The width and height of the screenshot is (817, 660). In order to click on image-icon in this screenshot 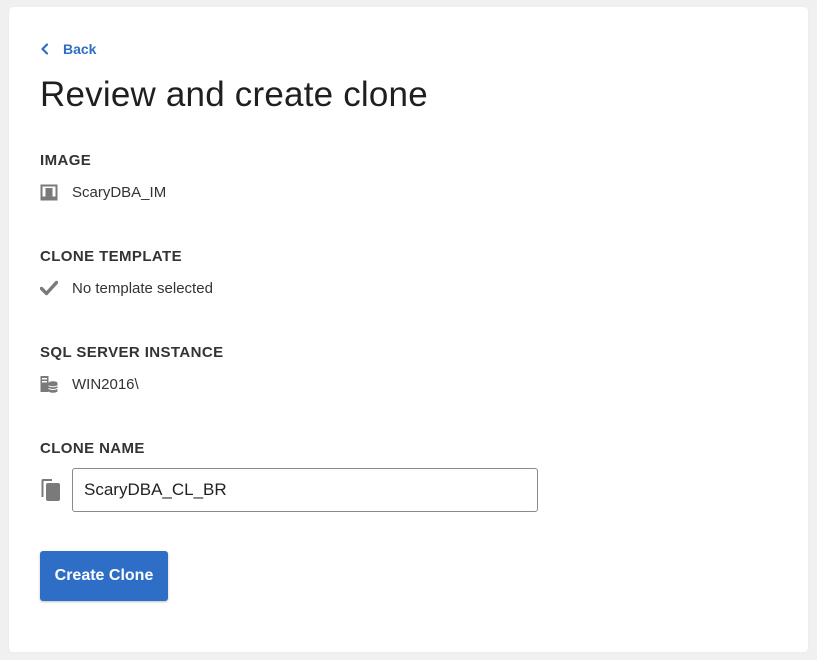, I will do `click(49, 192)`.